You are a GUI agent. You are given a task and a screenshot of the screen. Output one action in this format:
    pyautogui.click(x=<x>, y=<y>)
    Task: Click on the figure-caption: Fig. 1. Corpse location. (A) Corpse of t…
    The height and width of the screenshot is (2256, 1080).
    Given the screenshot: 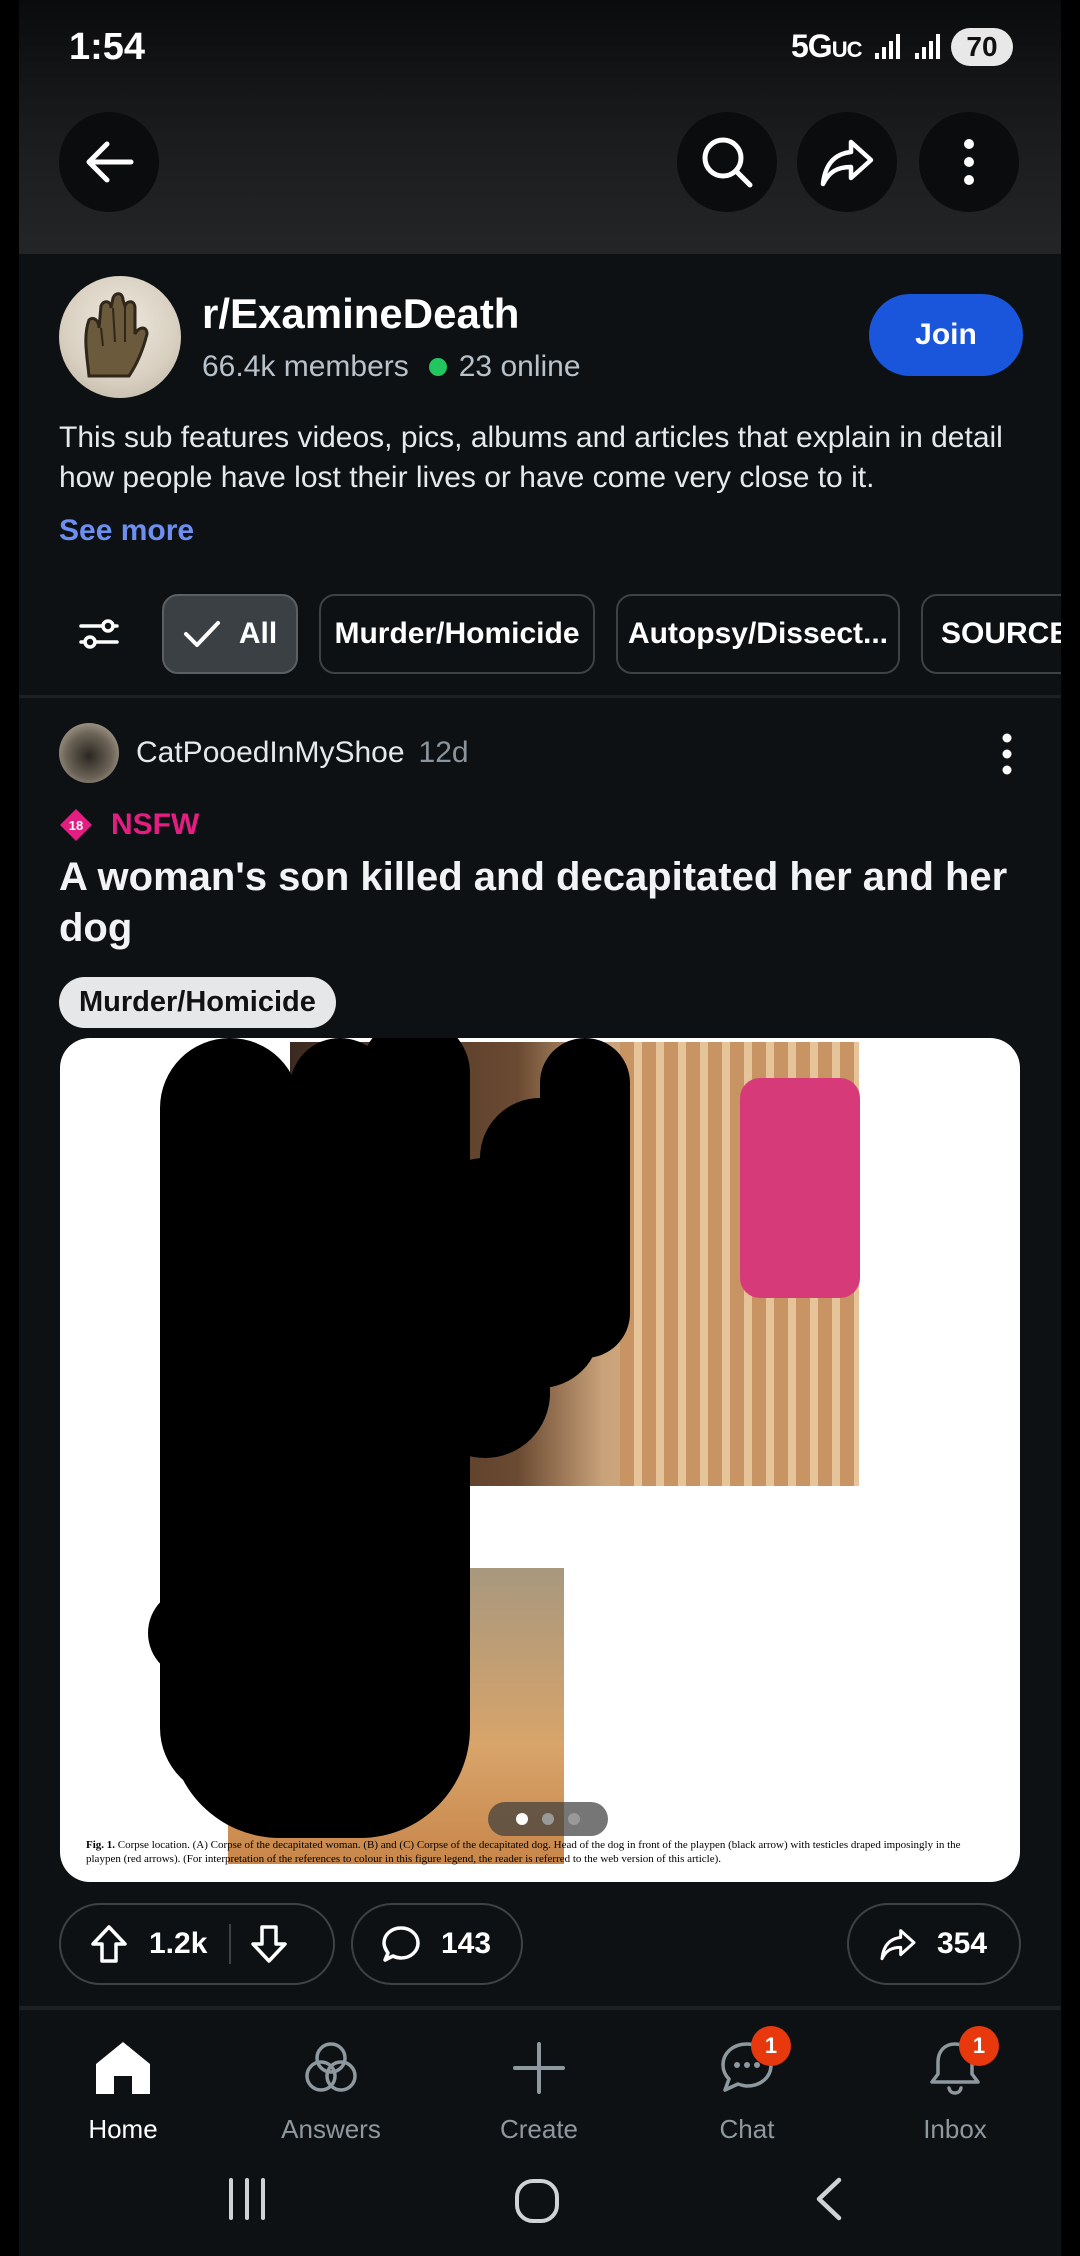 What is the action you would take?
    pyautogui.click(x=541, y=1852)
    